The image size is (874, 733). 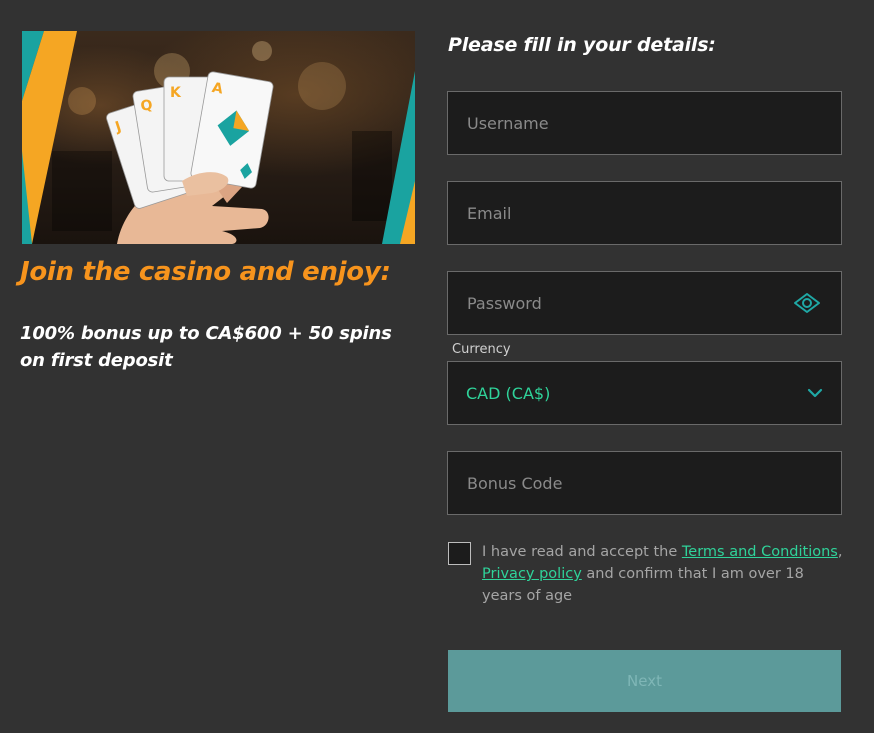 I want to click on promo-heading: Join the casino and enjoy:, so click(x=205, y=272).